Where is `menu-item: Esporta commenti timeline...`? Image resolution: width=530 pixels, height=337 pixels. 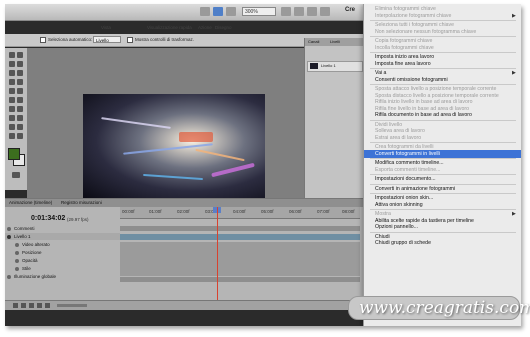 menu-item: Esporta commenti timeline... is located at coordinates (408, 169).